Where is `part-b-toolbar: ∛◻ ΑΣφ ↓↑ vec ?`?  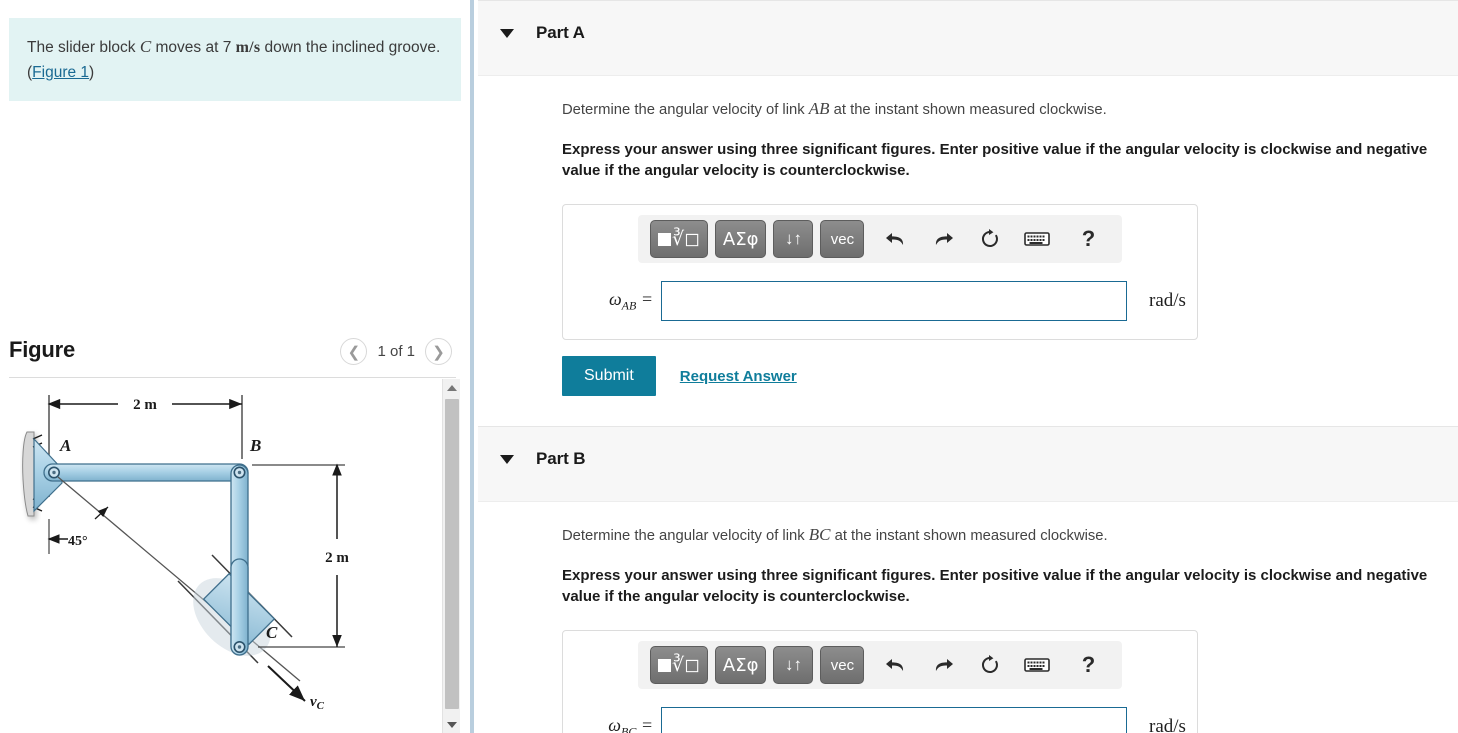
part-b-toolbar: ∛◻ ΑΣφ ↓↑ vec ? is located at coordinates (880, 665).